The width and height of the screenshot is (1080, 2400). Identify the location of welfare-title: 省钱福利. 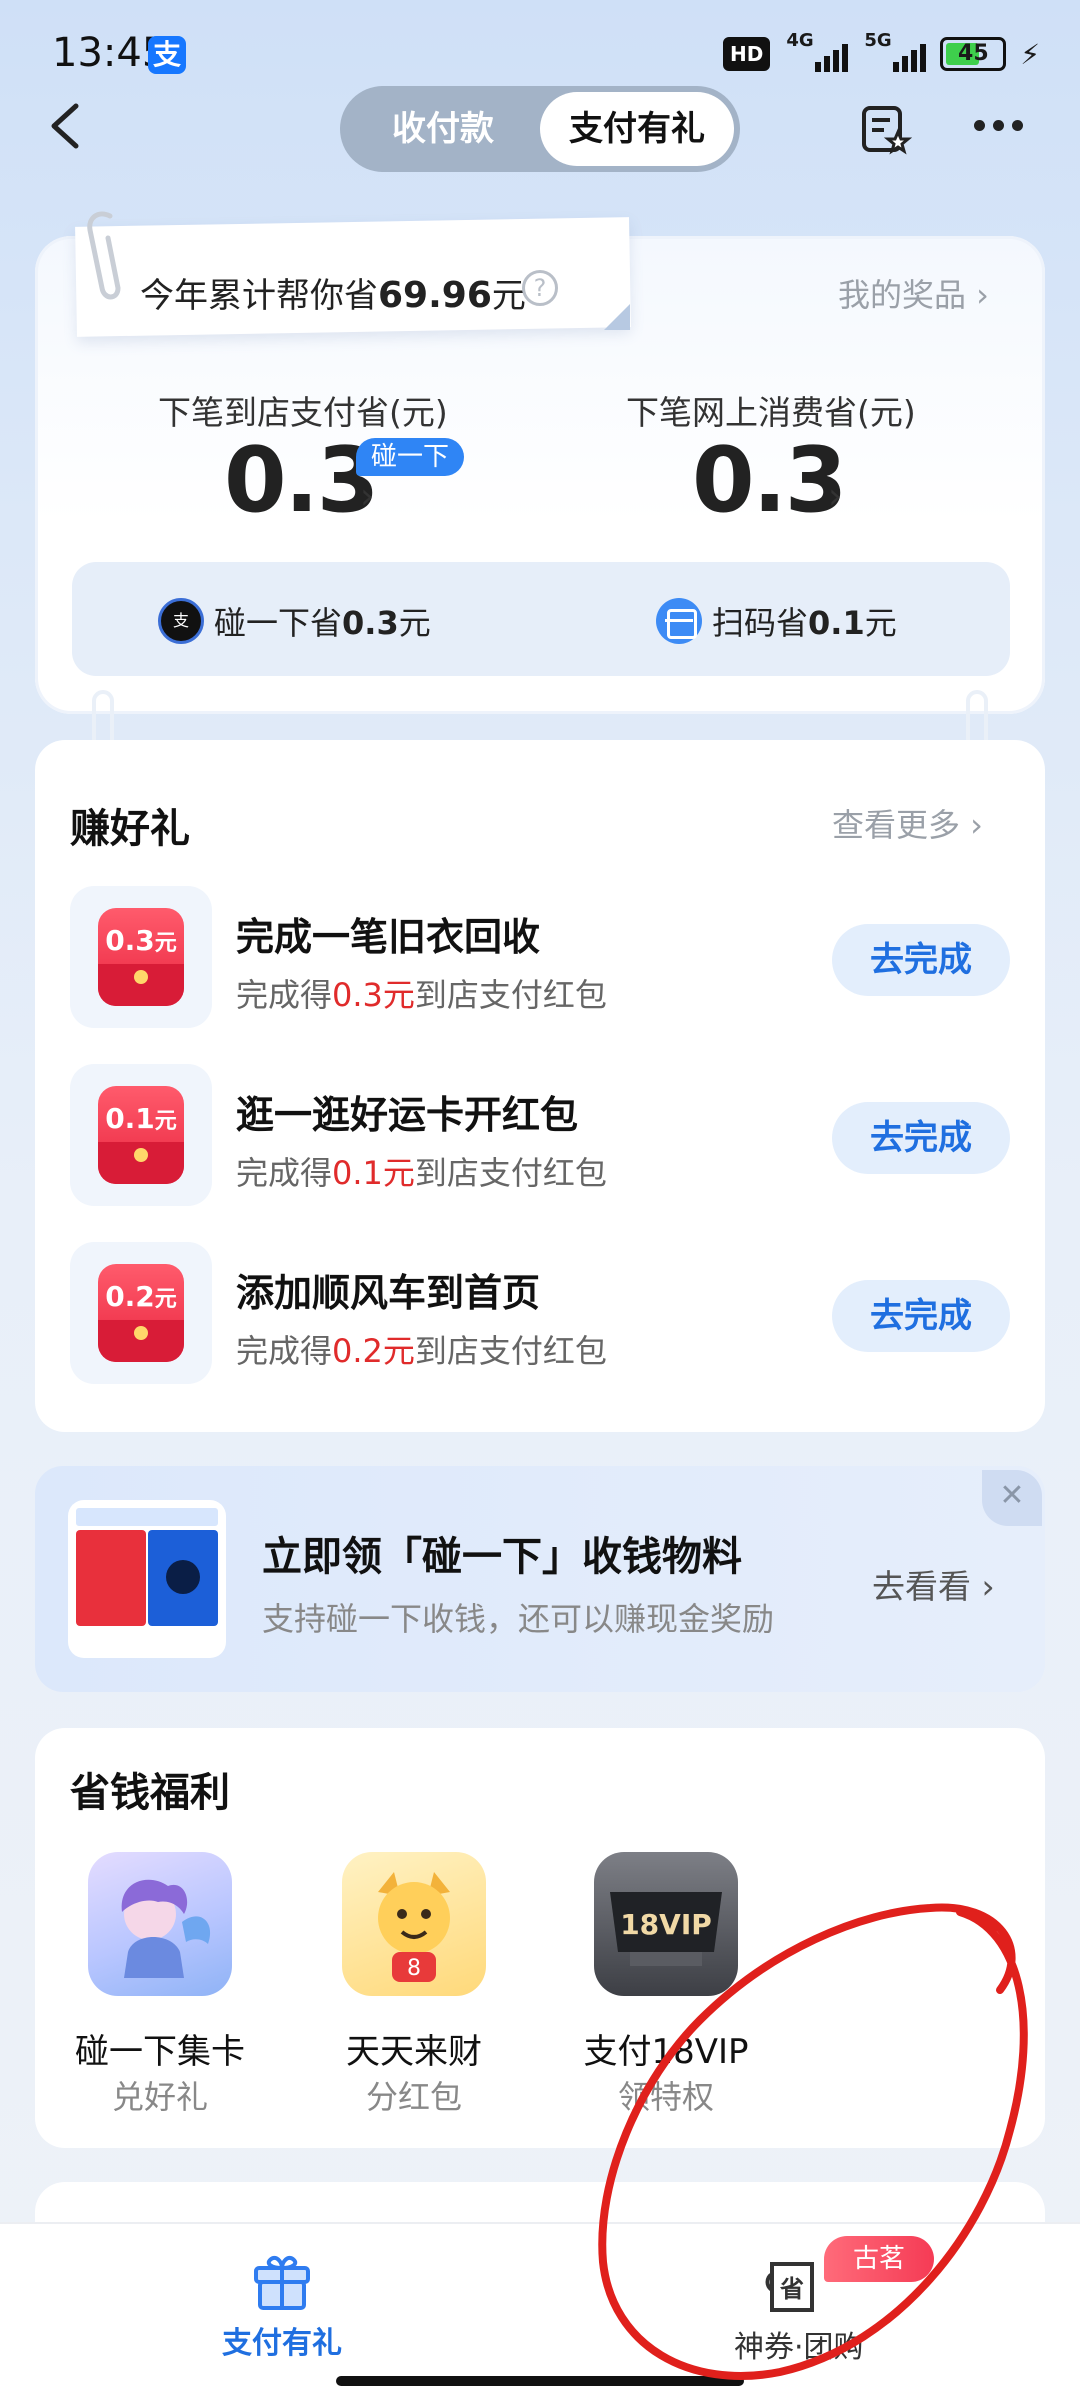
(150, 1793).